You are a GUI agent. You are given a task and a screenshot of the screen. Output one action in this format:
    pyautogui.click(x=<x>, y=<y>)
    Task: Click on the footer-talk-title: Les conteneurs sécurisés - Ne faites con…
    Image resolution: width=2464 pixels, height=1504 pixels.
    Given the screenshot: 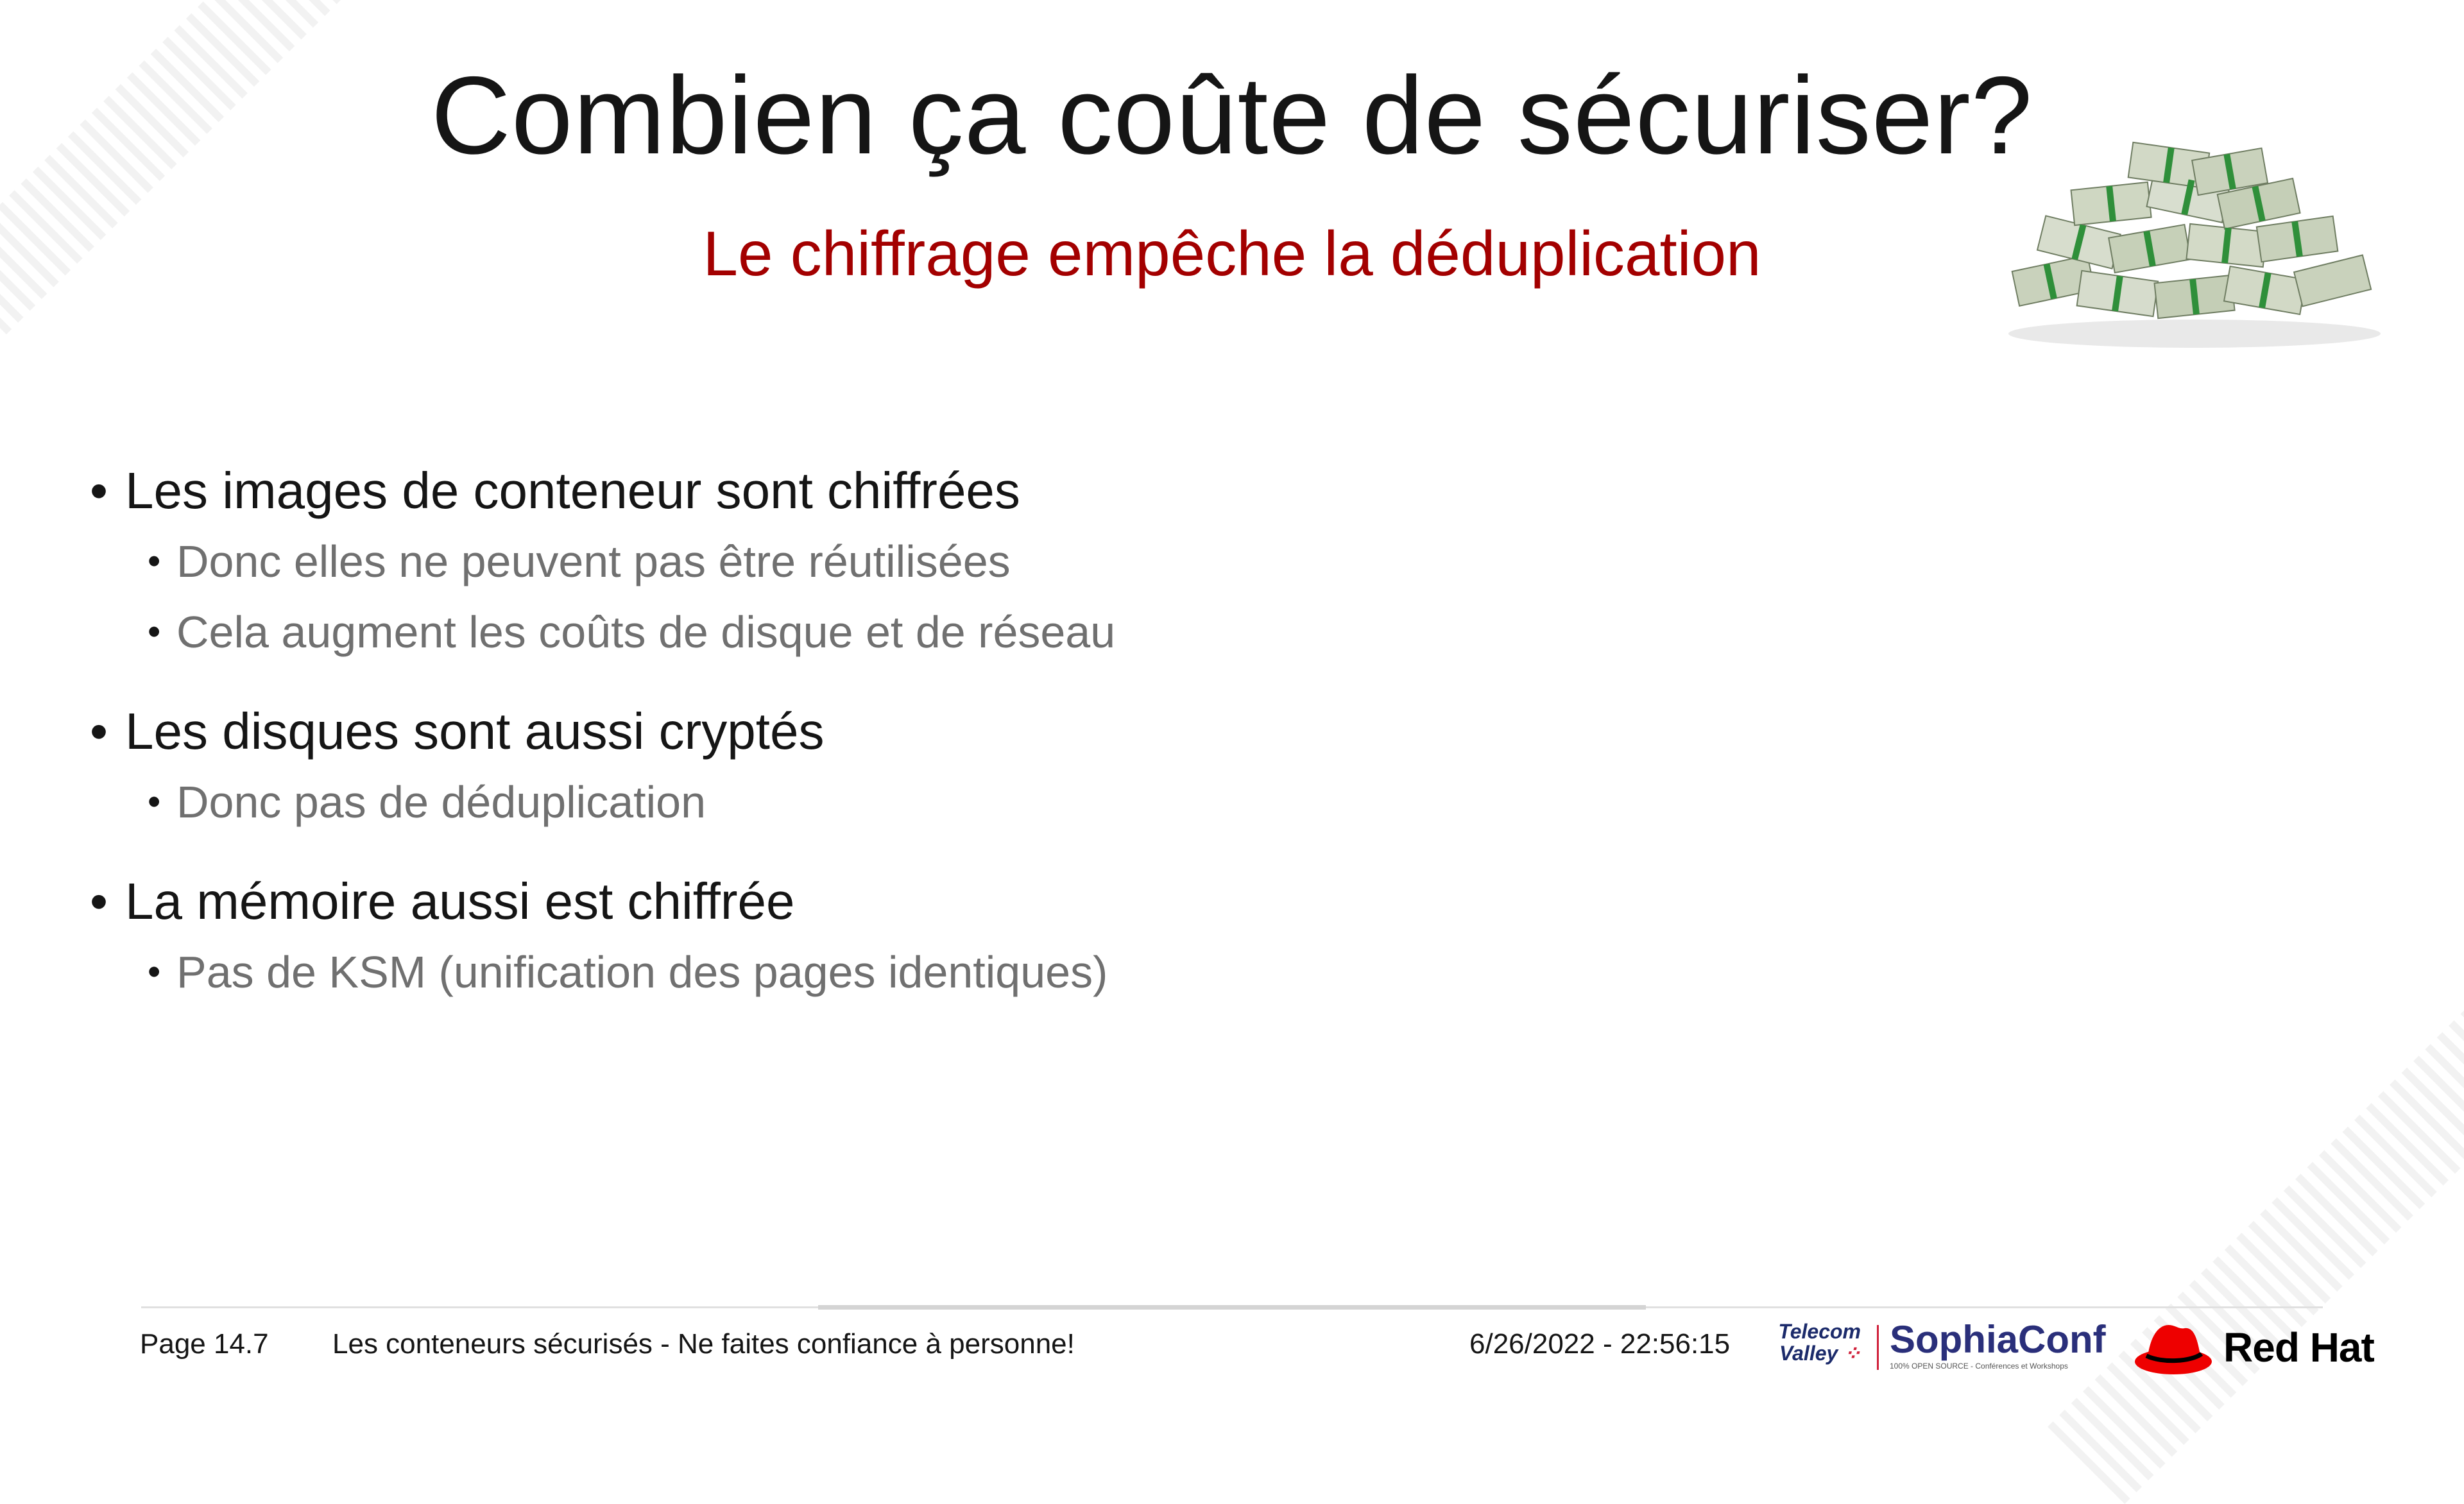 What is the action you would take?
    pyautogui.click(x=704, y=1344)
    